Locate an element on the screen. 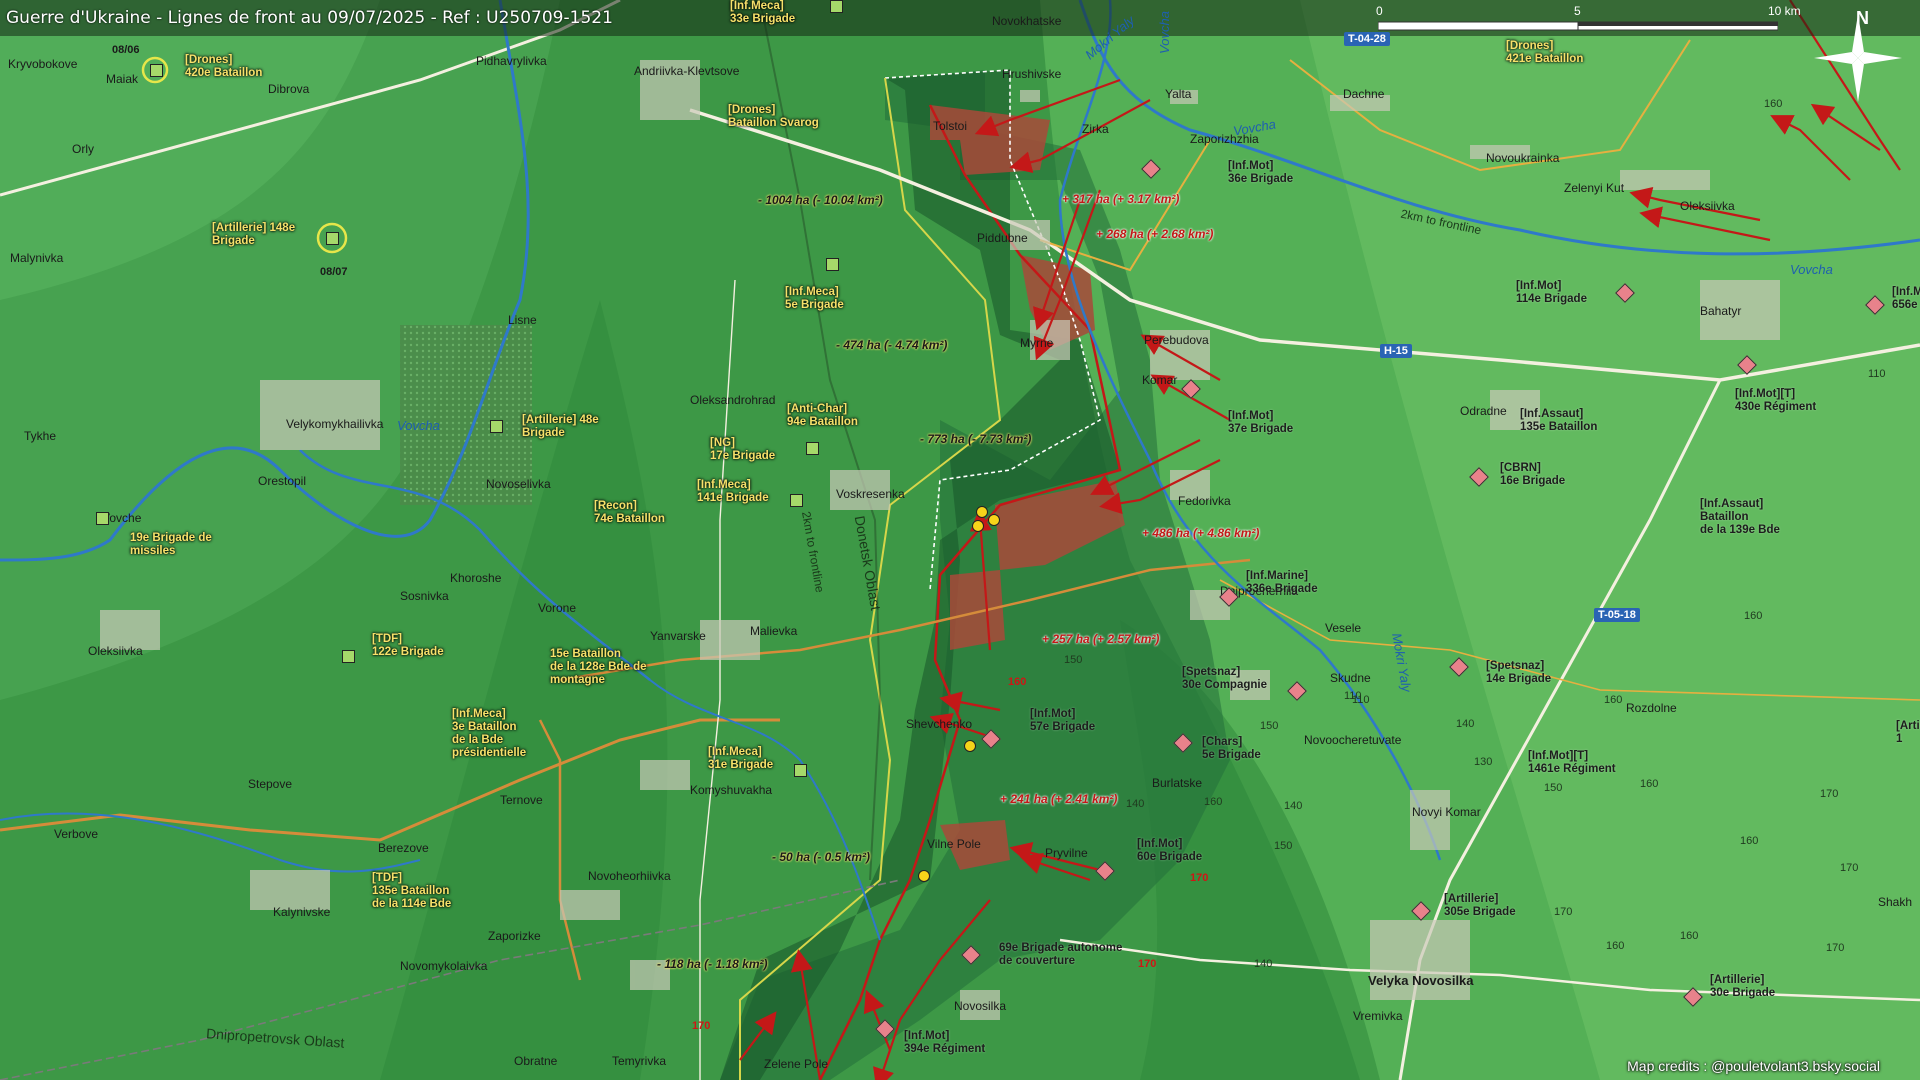 This screenshot has height=1080, width=1920. unit-label-ukr: [Artillerie] 48e Brigade is located at coordinates (560, 426).